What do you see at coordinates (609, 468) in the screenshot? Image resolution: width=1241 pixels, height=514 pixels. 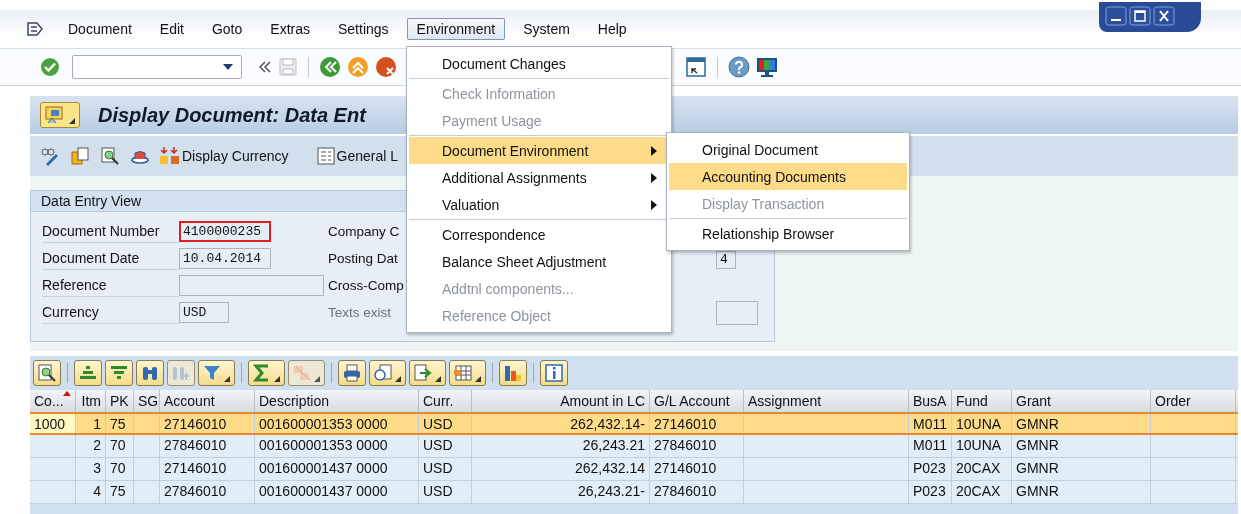 I see `table-cell: 262,432.14` at bounding box center [609, 468].